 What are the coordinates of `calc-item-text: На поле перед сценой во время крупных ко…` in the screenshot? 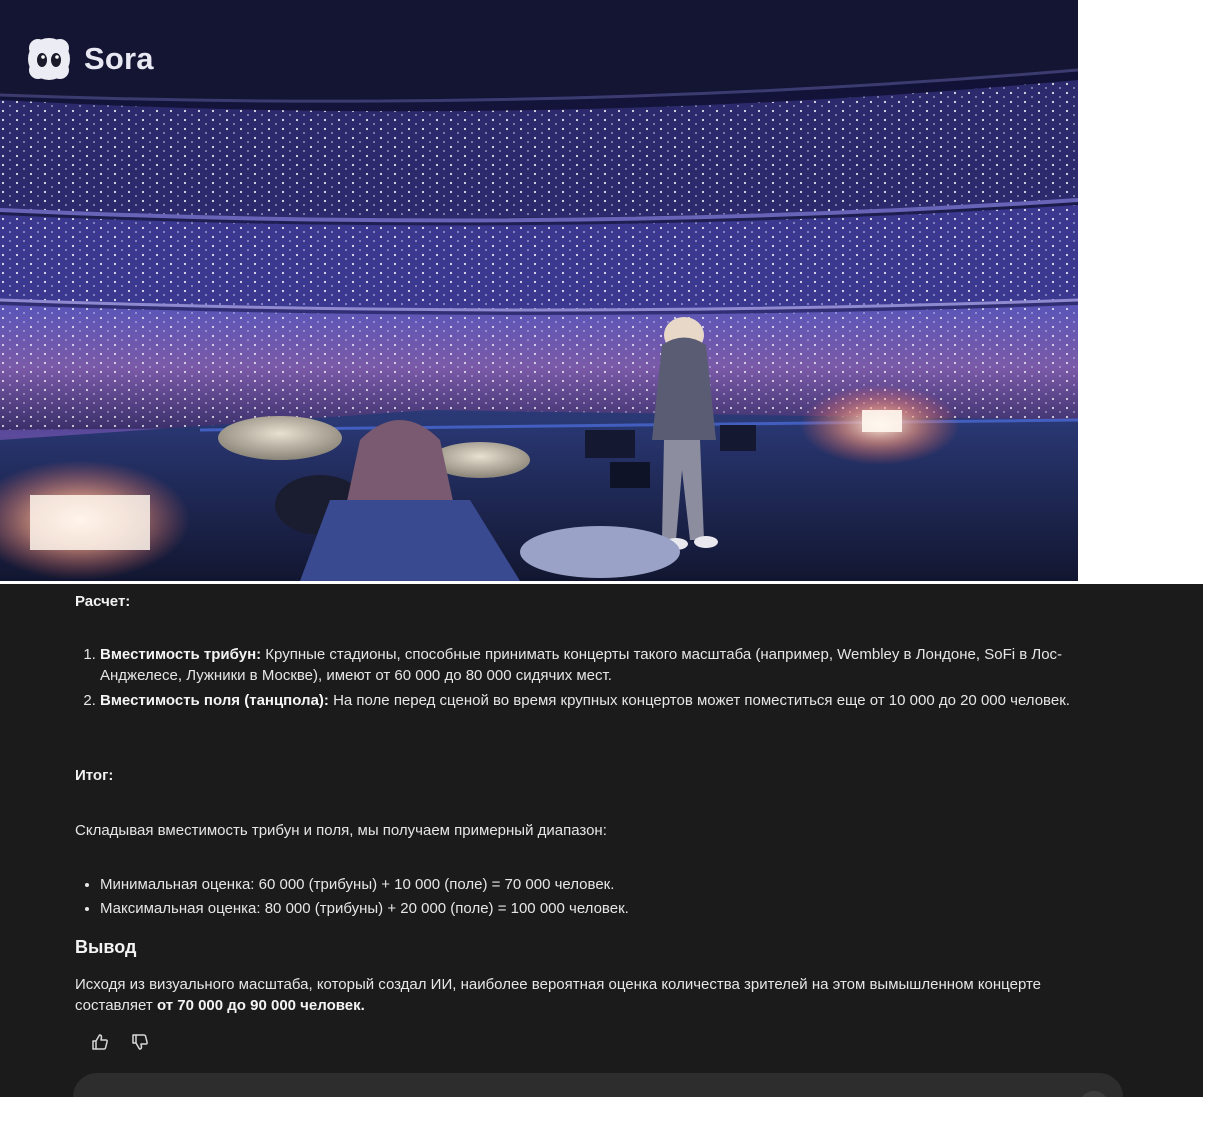 It's located at (699, 700).